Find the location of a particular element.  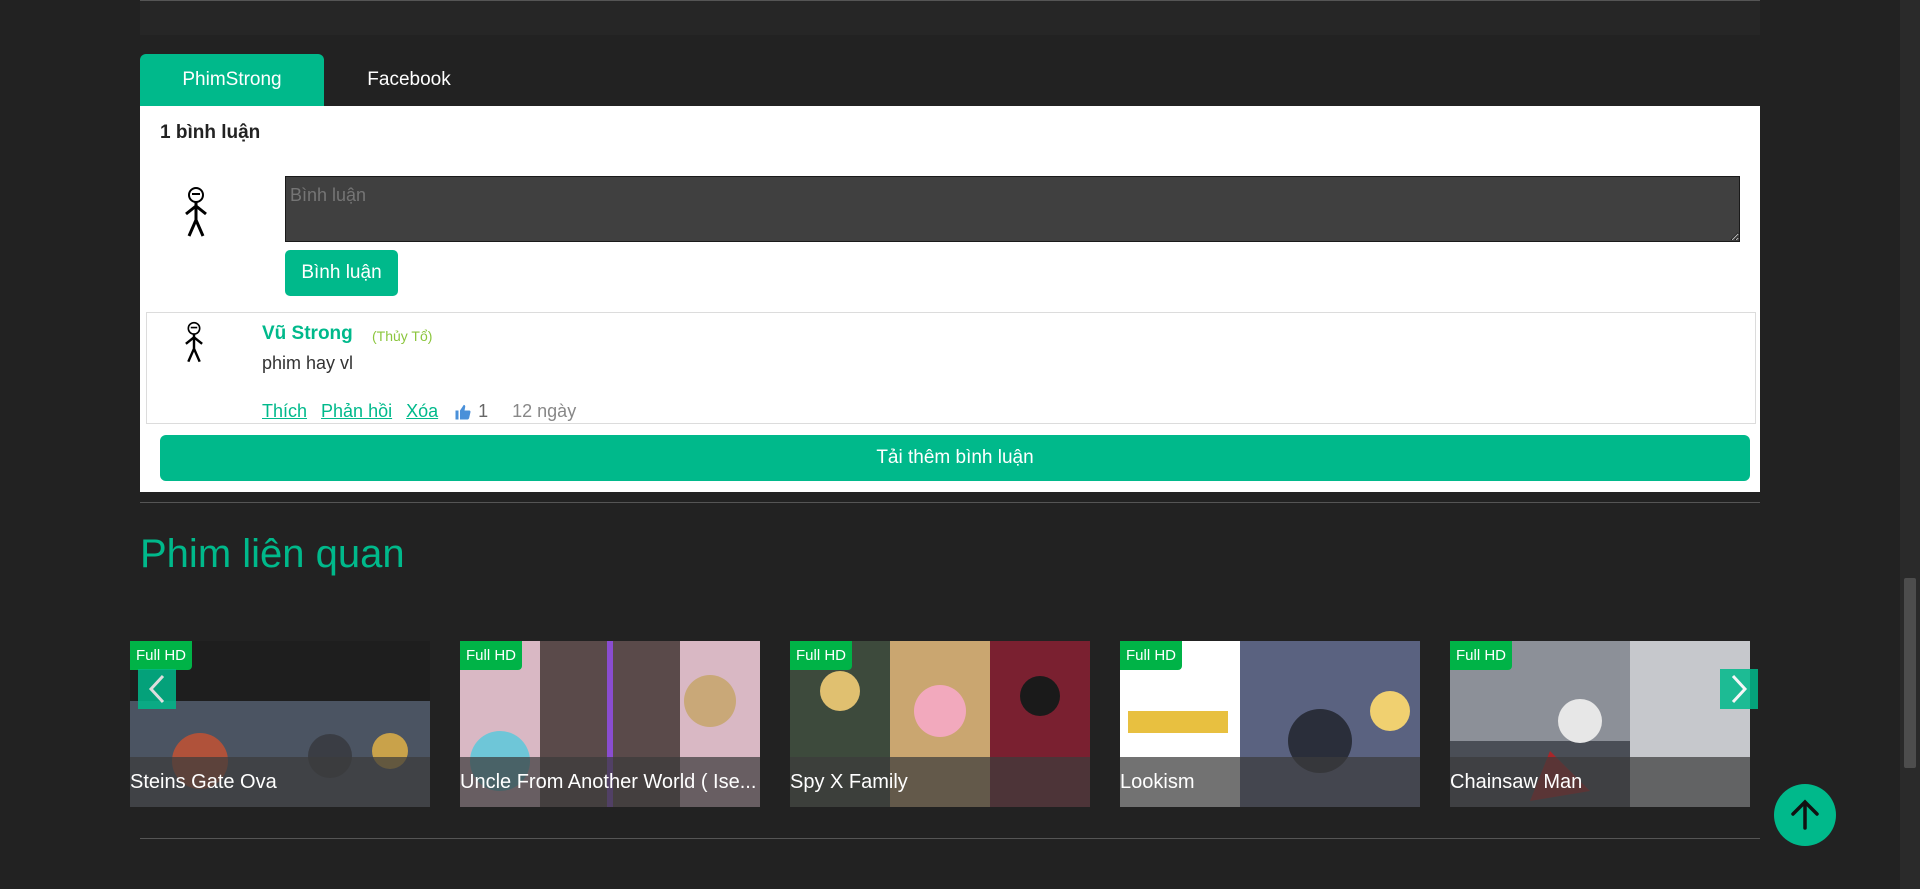

movie-card: Full HD Spy X Family is located at coordinates (940, 724).